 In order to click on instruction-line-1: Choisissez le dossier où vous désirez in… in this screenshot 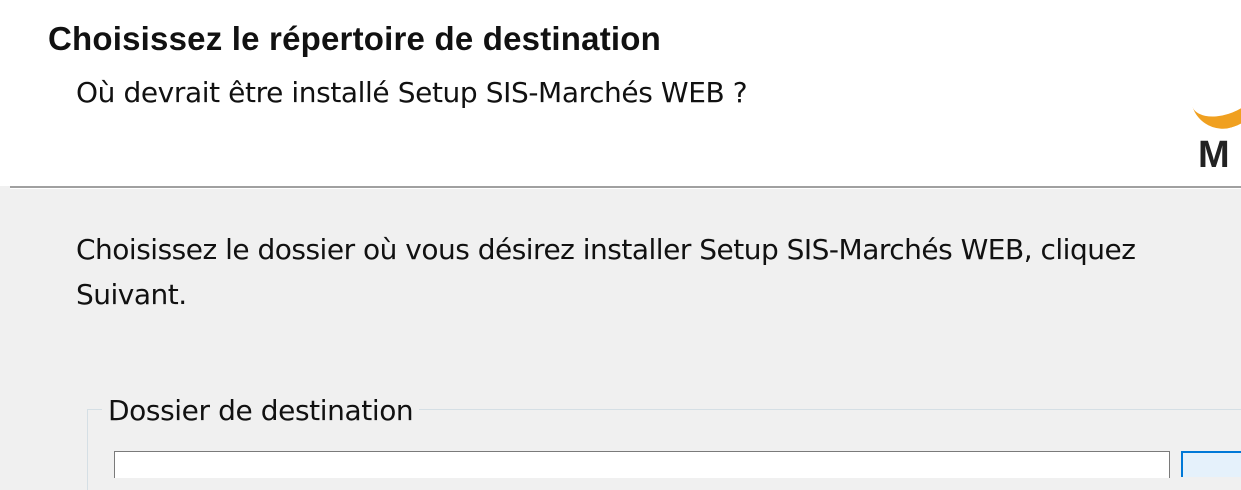, I will do `click(606, 249)`.